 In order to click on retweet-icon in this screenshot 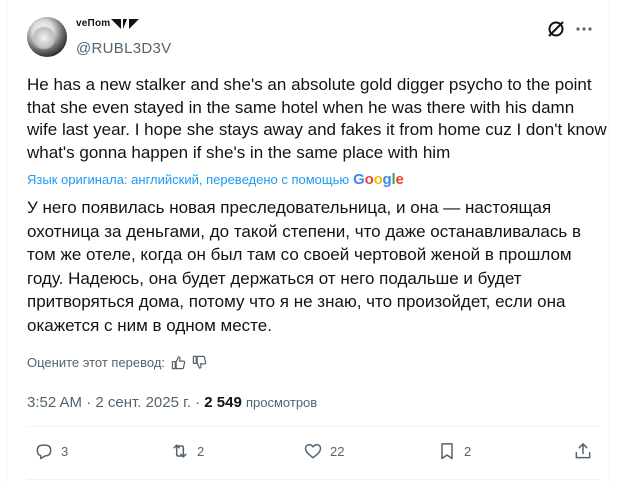, I will do `click(180, 451)`.